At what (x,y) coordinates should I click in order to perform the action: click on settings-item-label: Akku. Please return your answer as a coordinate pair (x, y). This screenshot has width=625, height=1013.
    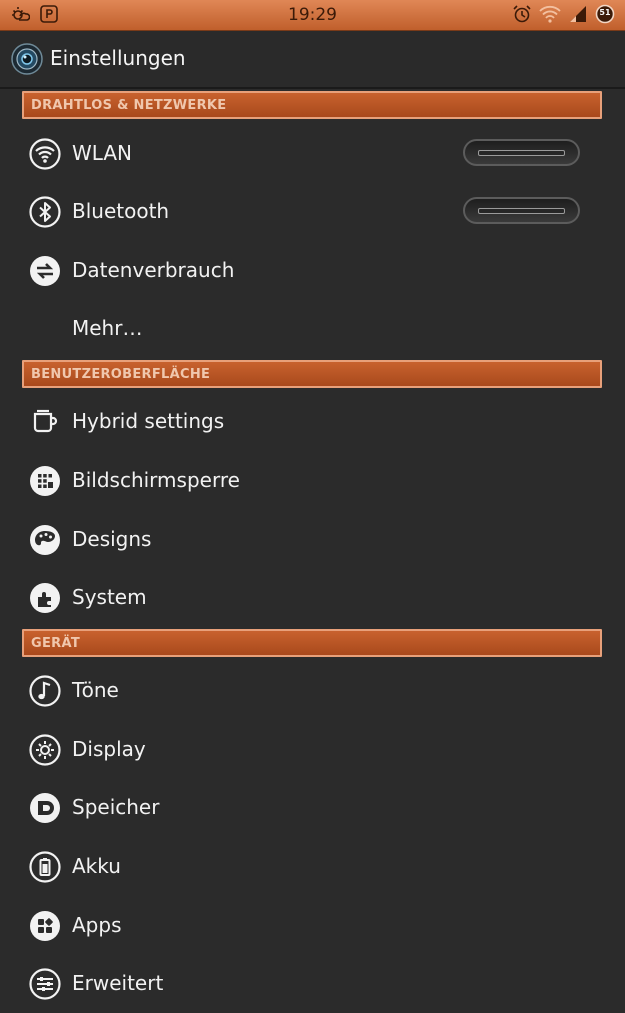
    Looking at the image, I should click on (96, 866).